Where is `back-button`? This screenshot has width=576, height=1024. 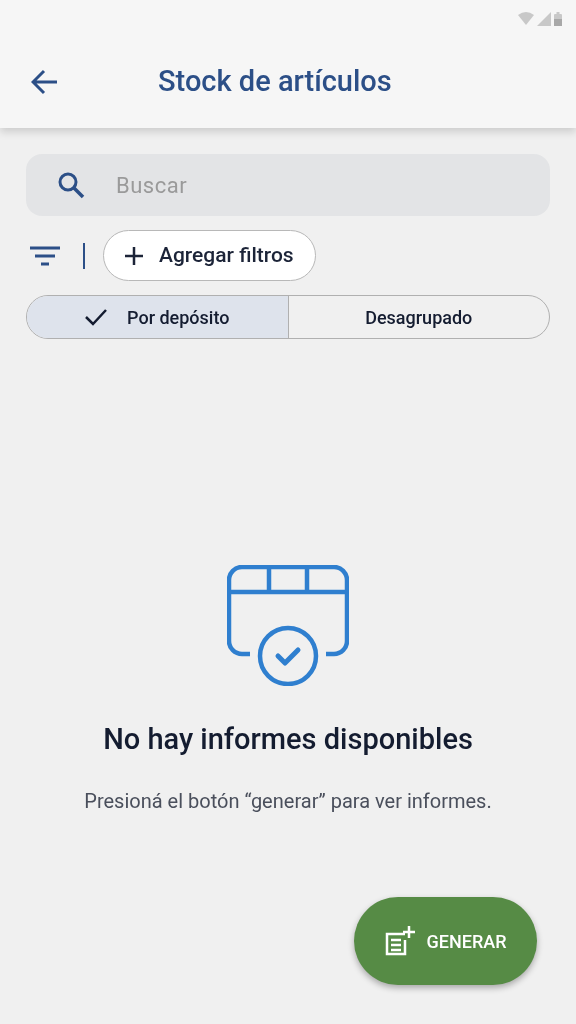
back-button is located at coordinates (45, 82).